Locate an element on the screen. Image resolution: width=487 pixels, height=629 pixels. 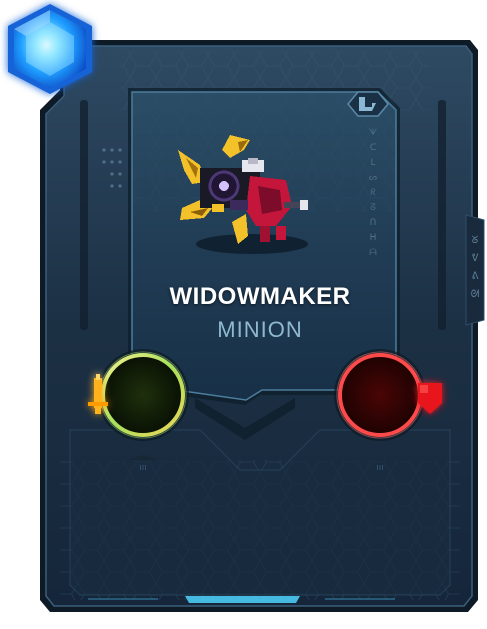
svg-text: ᗩ is located at coordinates (373, 253).